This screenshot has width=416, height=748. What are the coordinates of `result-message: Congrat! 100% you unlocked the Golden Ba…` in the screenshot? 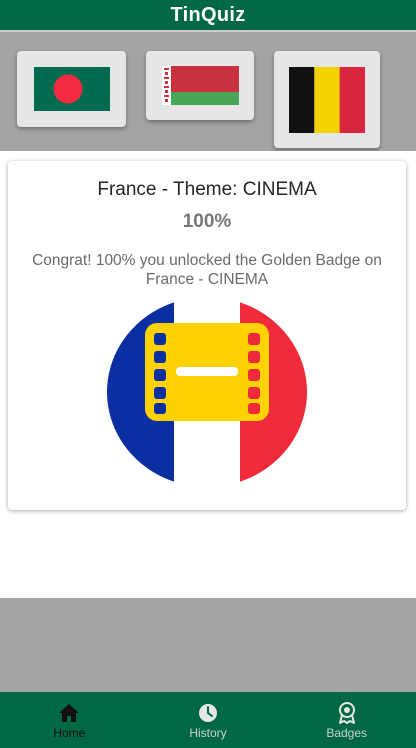 It's located at (207, 270).